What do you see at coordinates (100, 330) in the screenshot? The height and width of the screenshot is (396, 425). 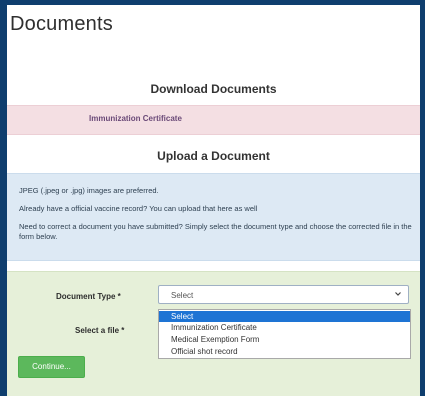 I see `select-file-label: Select a file *` at bounding box center [100, 330].